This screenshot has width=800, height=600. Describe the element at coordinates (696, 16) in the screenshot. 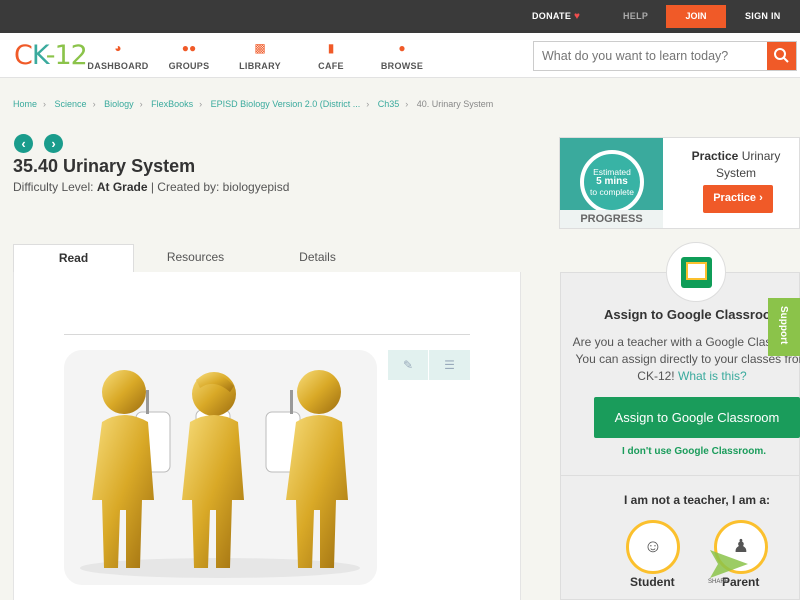

I see `join-button: JOIN` at that location.